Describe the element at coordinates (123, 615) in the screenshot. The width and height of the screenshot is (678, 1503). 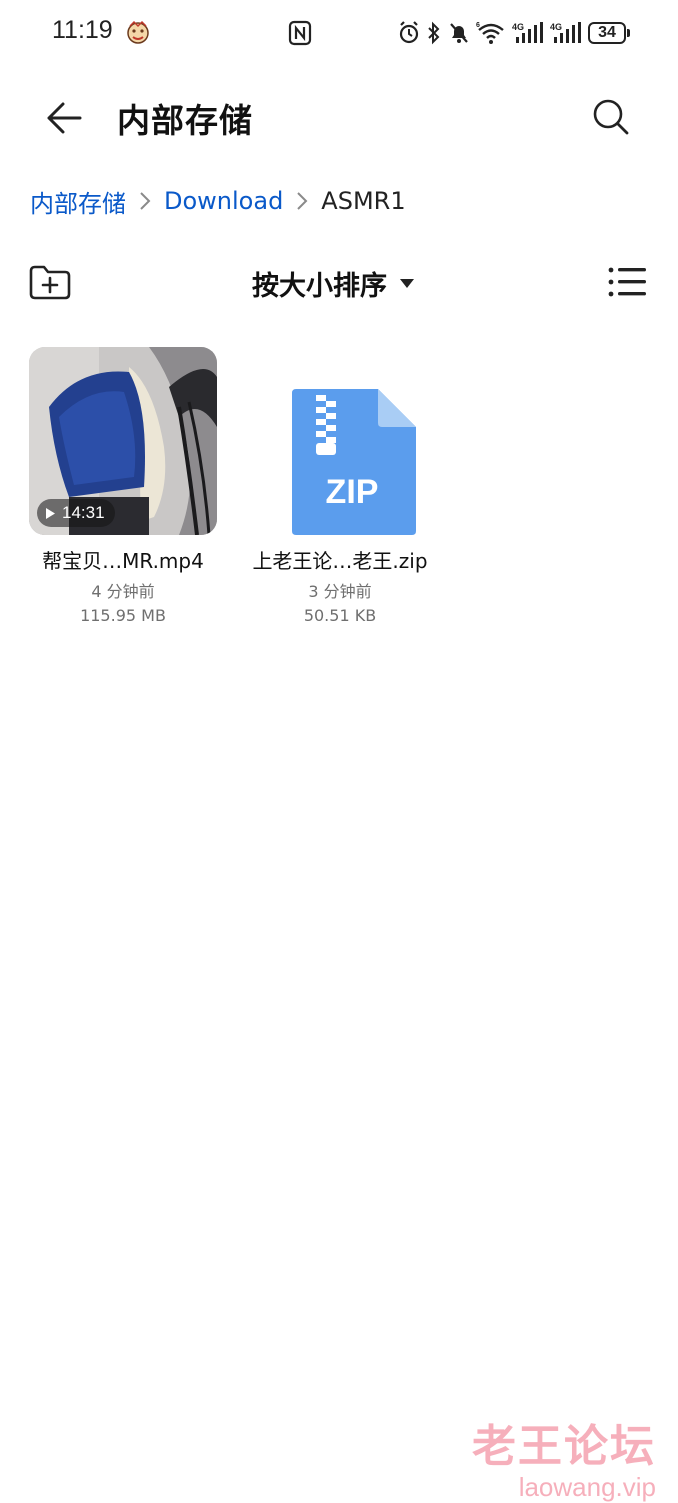
I see `file-size: 115.95 MB` at that location.